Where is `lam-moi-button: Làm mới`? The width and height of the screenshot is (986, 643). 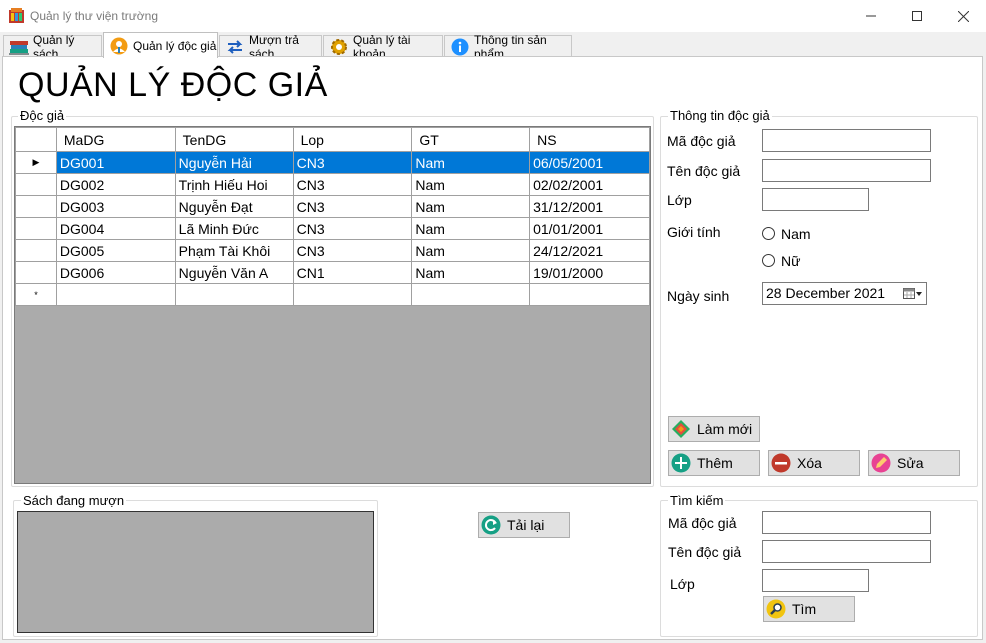 lam-moi-button: Làm mới is located at coordinates (714, 429).